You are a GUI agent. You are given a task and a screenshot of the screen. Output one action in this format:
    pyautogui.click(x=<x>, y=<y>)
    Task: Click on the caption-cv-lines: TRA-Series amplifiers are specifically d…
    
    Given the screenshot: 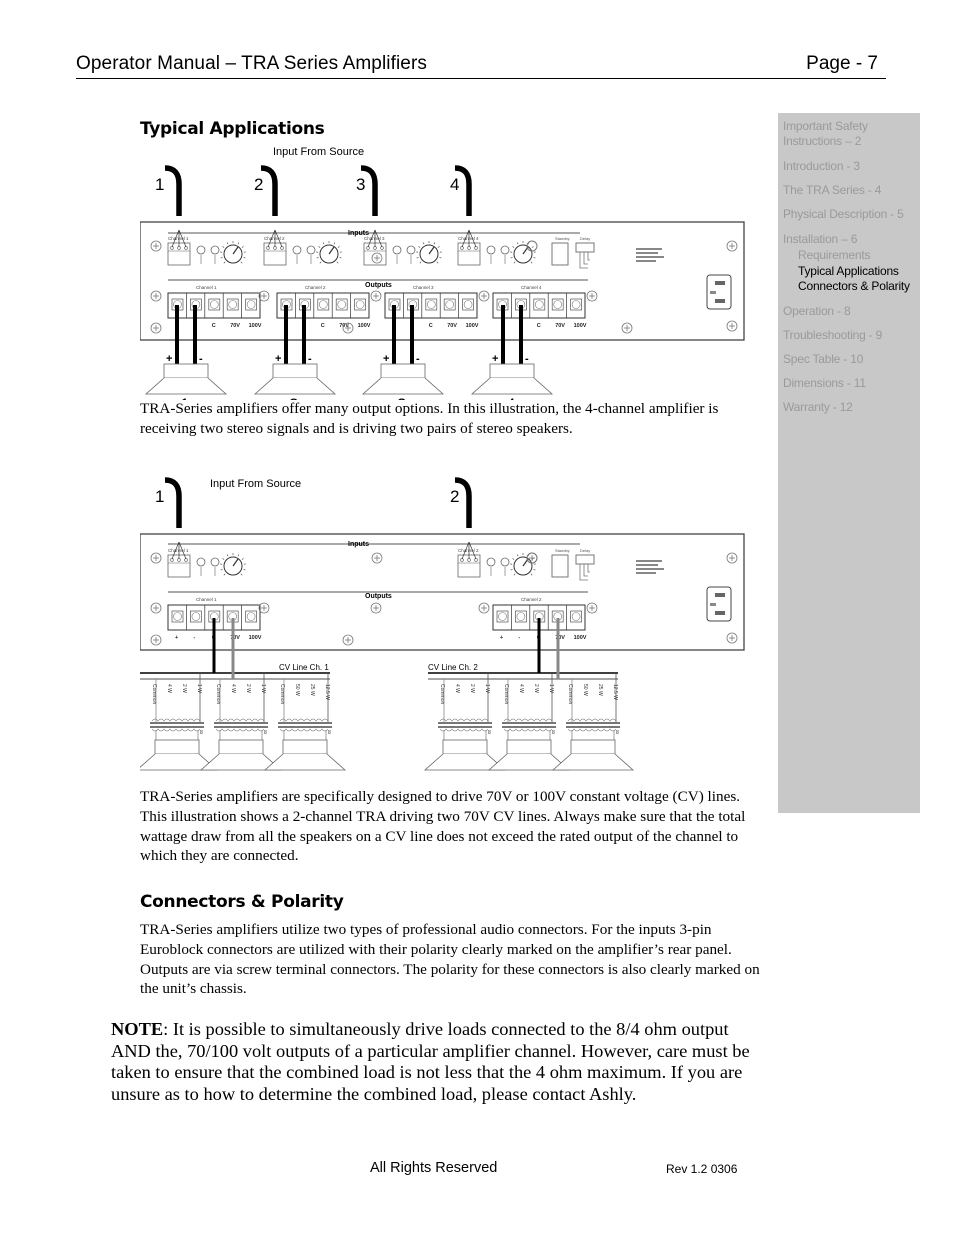 What is the action you would take?
    pyautogui.click(x=443, y=826)
    